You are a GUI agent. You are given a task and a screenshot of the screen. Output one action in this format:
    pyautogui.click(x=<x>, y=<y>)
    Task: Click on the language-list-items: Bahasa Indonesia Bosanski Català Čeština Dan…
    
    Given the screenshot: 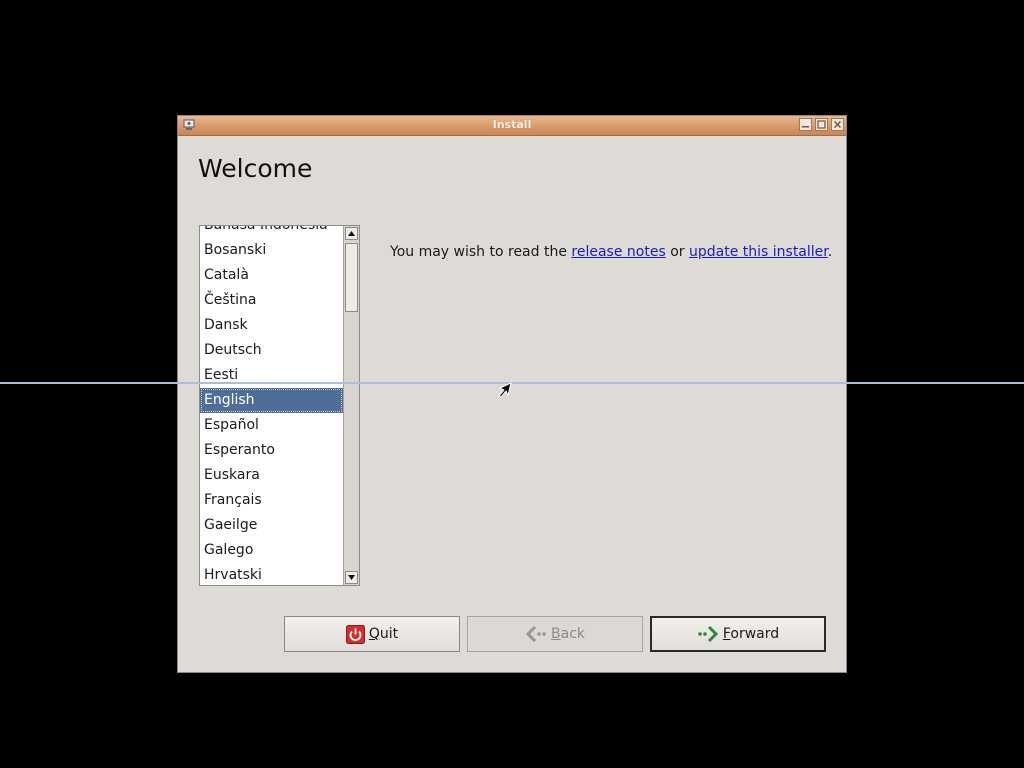 What is the action you would take?
    pyautogui.click(x=271, y=405)
    